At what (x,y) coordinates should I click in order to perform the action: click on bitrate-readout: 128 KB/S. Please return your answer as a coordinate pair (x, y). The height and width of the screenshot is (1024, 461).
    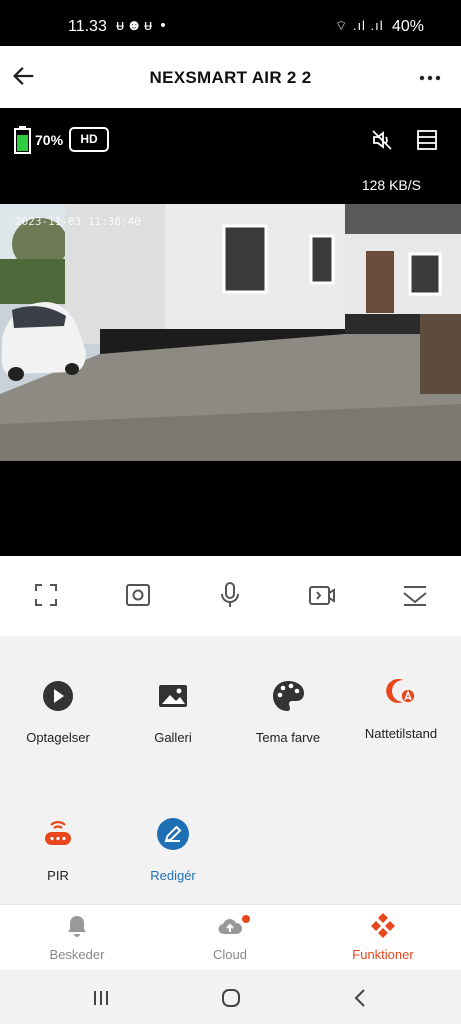
    Looking at the image, I should click on (391, 185).